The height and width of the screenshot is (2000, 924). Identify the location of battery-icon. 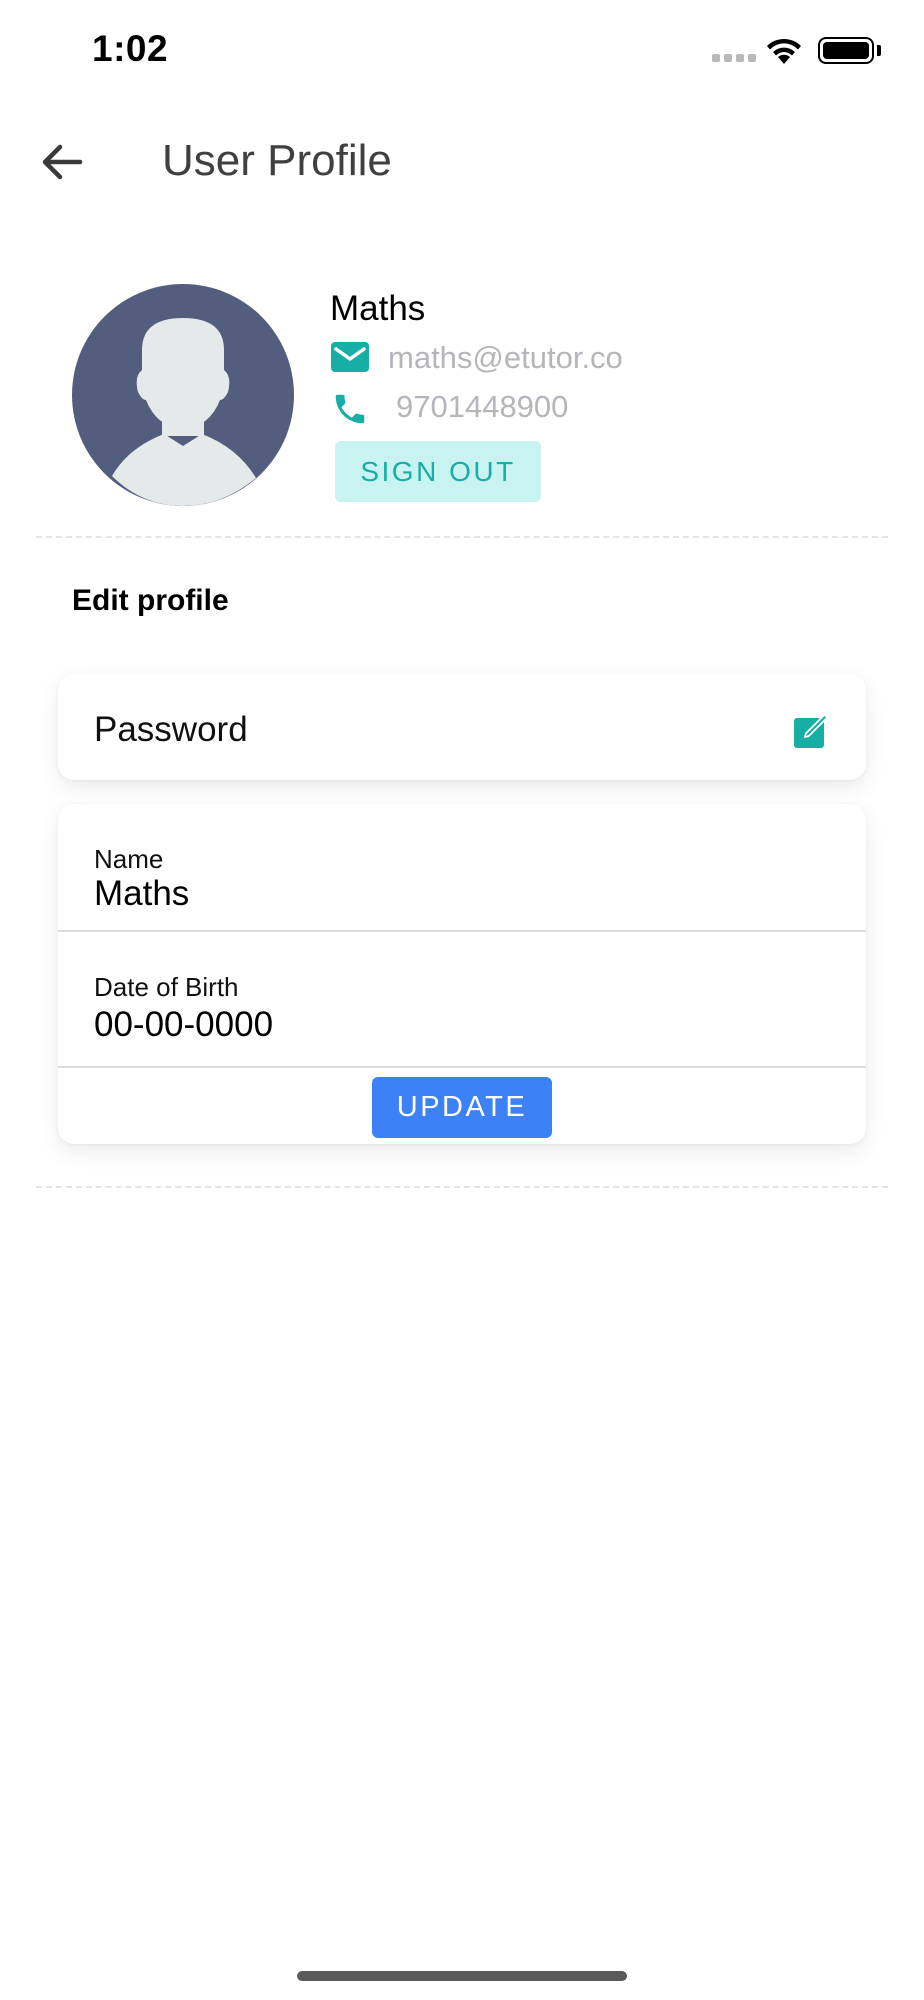
(846, 50).